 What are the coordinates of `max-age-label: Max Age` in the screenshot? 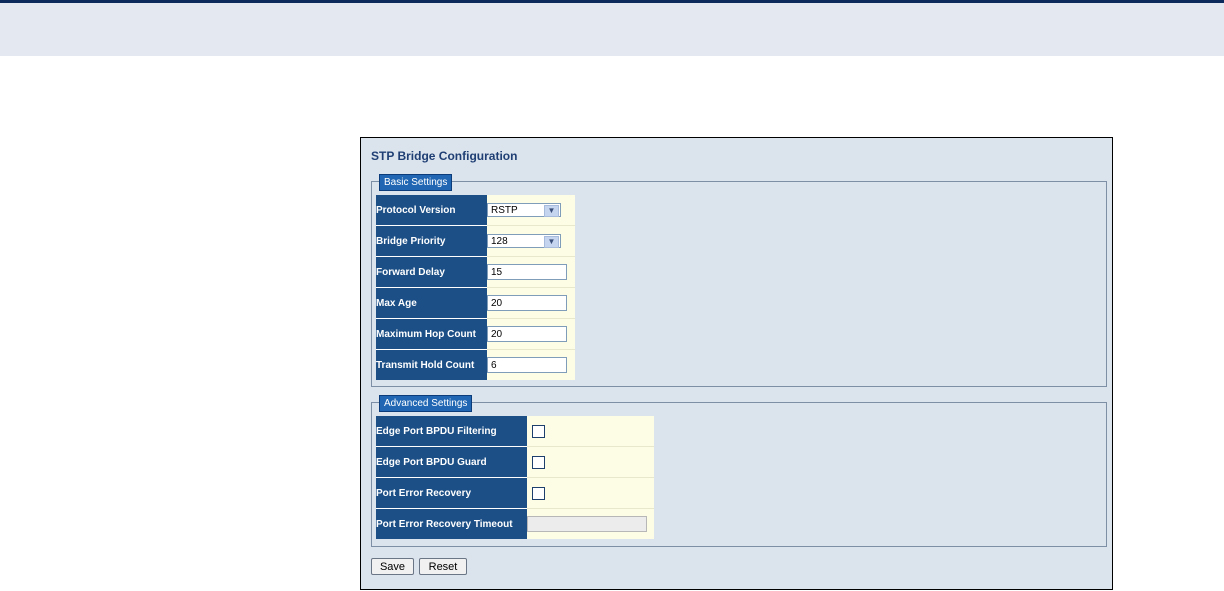 It's located at (431, 303).